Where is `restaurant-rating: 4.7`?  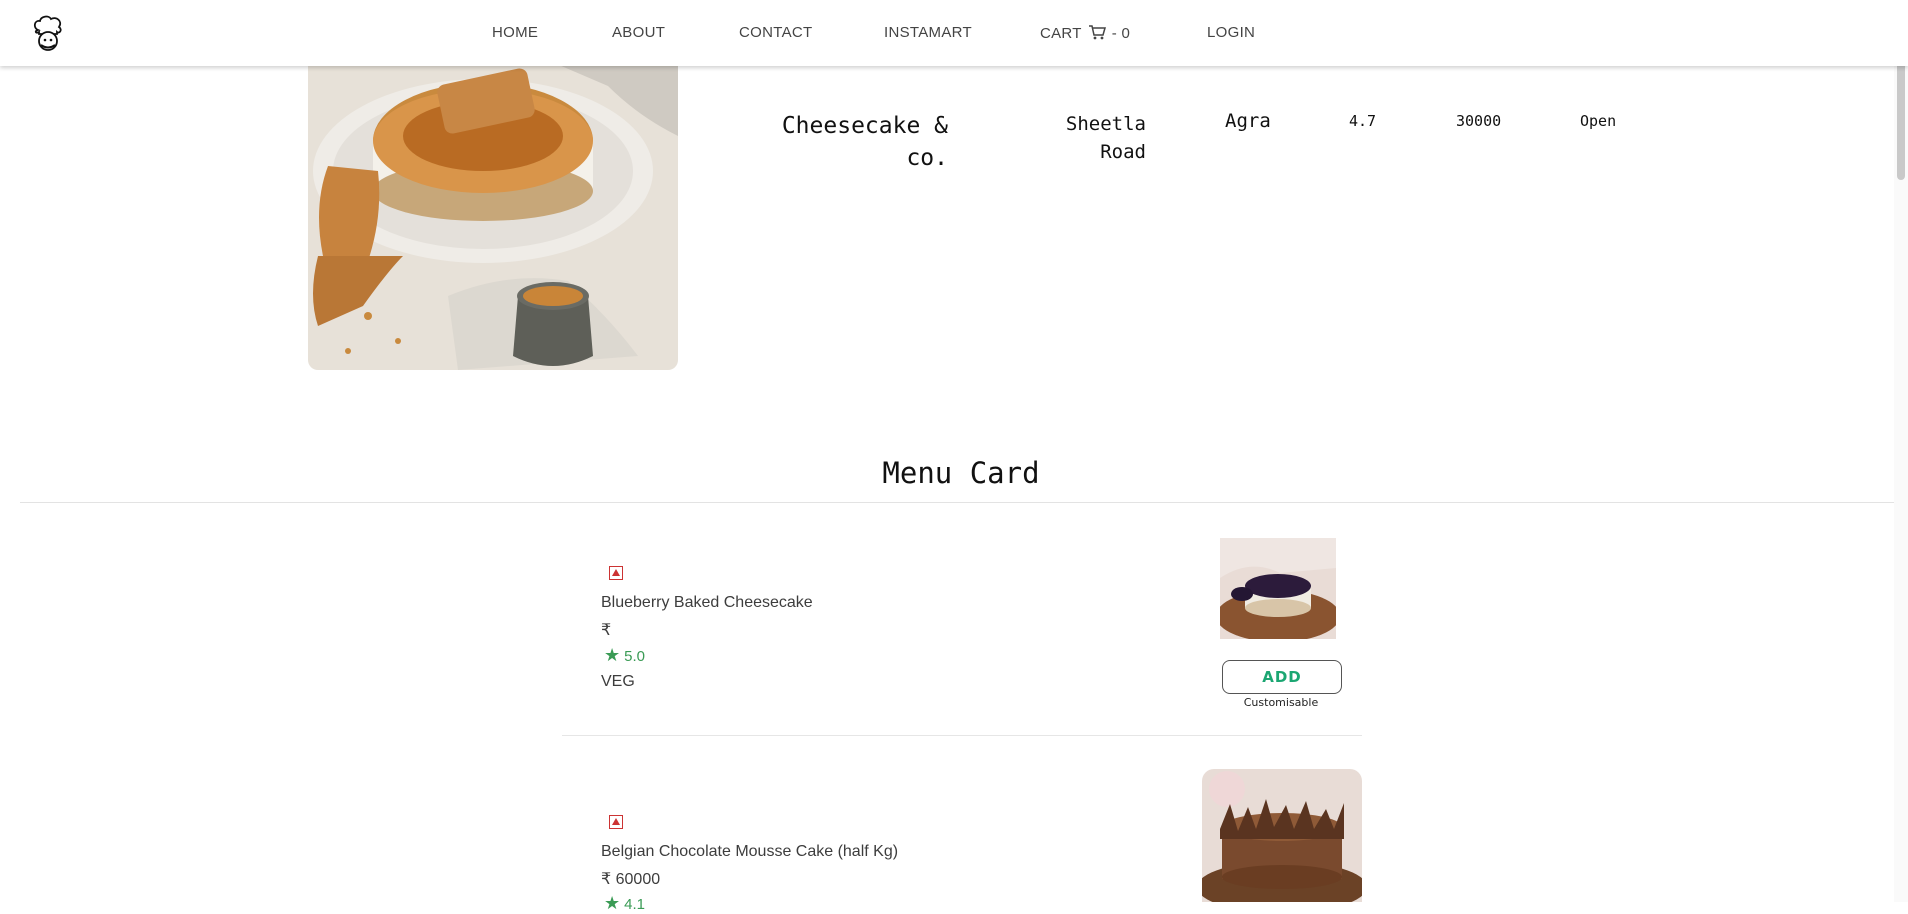 restaurant-rating: 4.7 is located at coordinates (1363, 121).